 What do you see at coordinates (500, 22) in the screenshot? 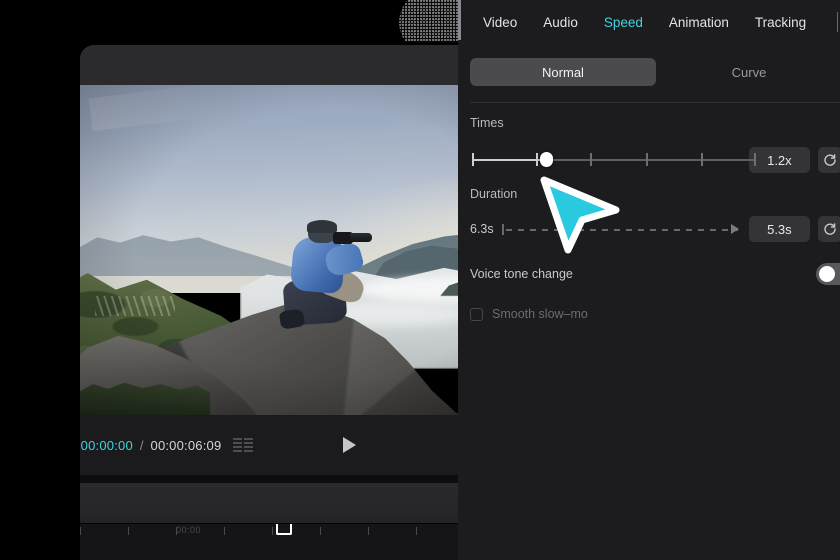
I see `tab-video: Video` at bounding box center [500, 22].